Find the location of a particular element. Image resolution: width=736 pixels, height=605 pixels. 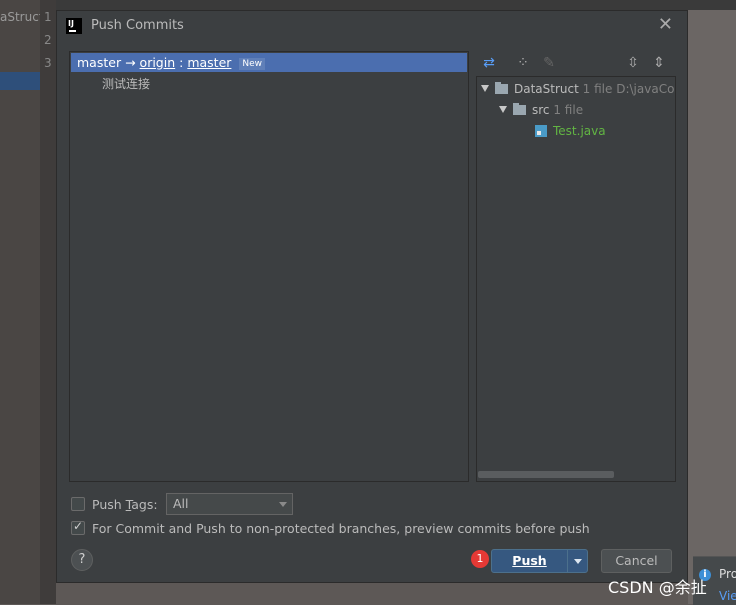

push-tags-label-post: ags: is located at coordinates (144, 504).